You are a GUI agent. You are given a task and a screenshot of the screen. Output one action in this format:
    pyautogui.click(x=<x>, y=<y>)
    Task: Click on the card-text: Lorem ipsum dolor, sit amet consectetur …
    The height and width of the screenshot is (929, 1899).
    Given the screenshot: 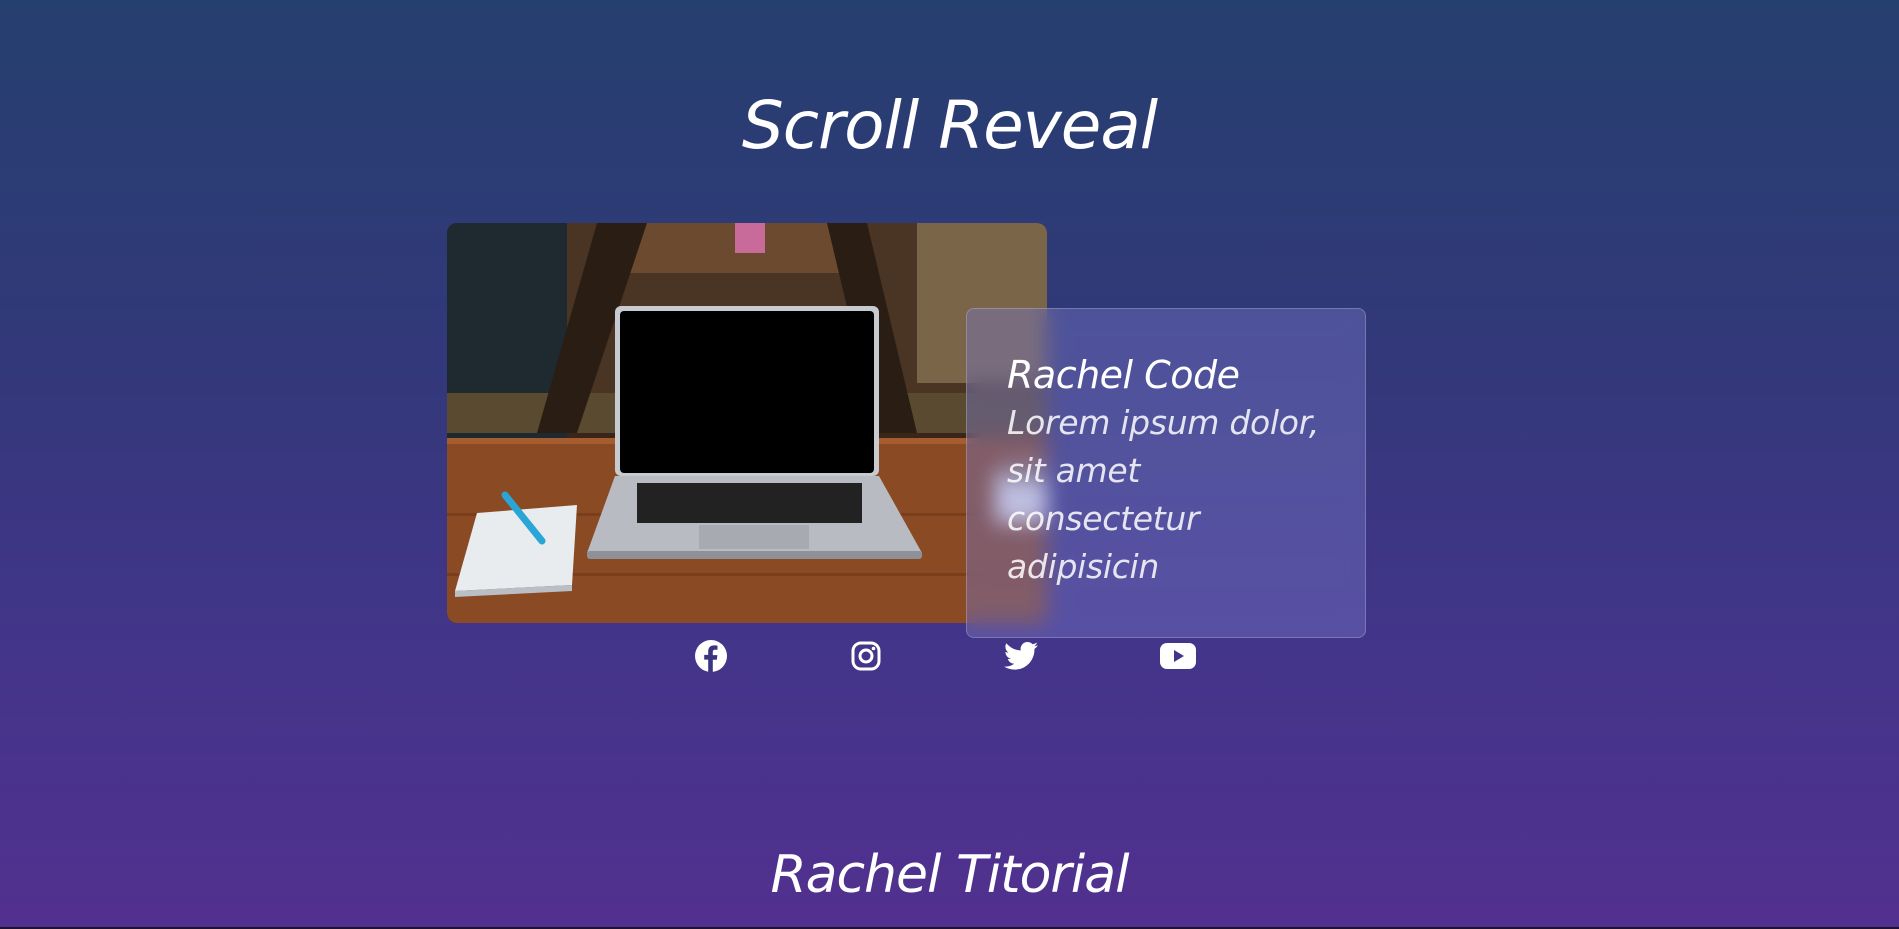 What is the action you would take?
    pyautogui.click(x=1163, y=494)
    